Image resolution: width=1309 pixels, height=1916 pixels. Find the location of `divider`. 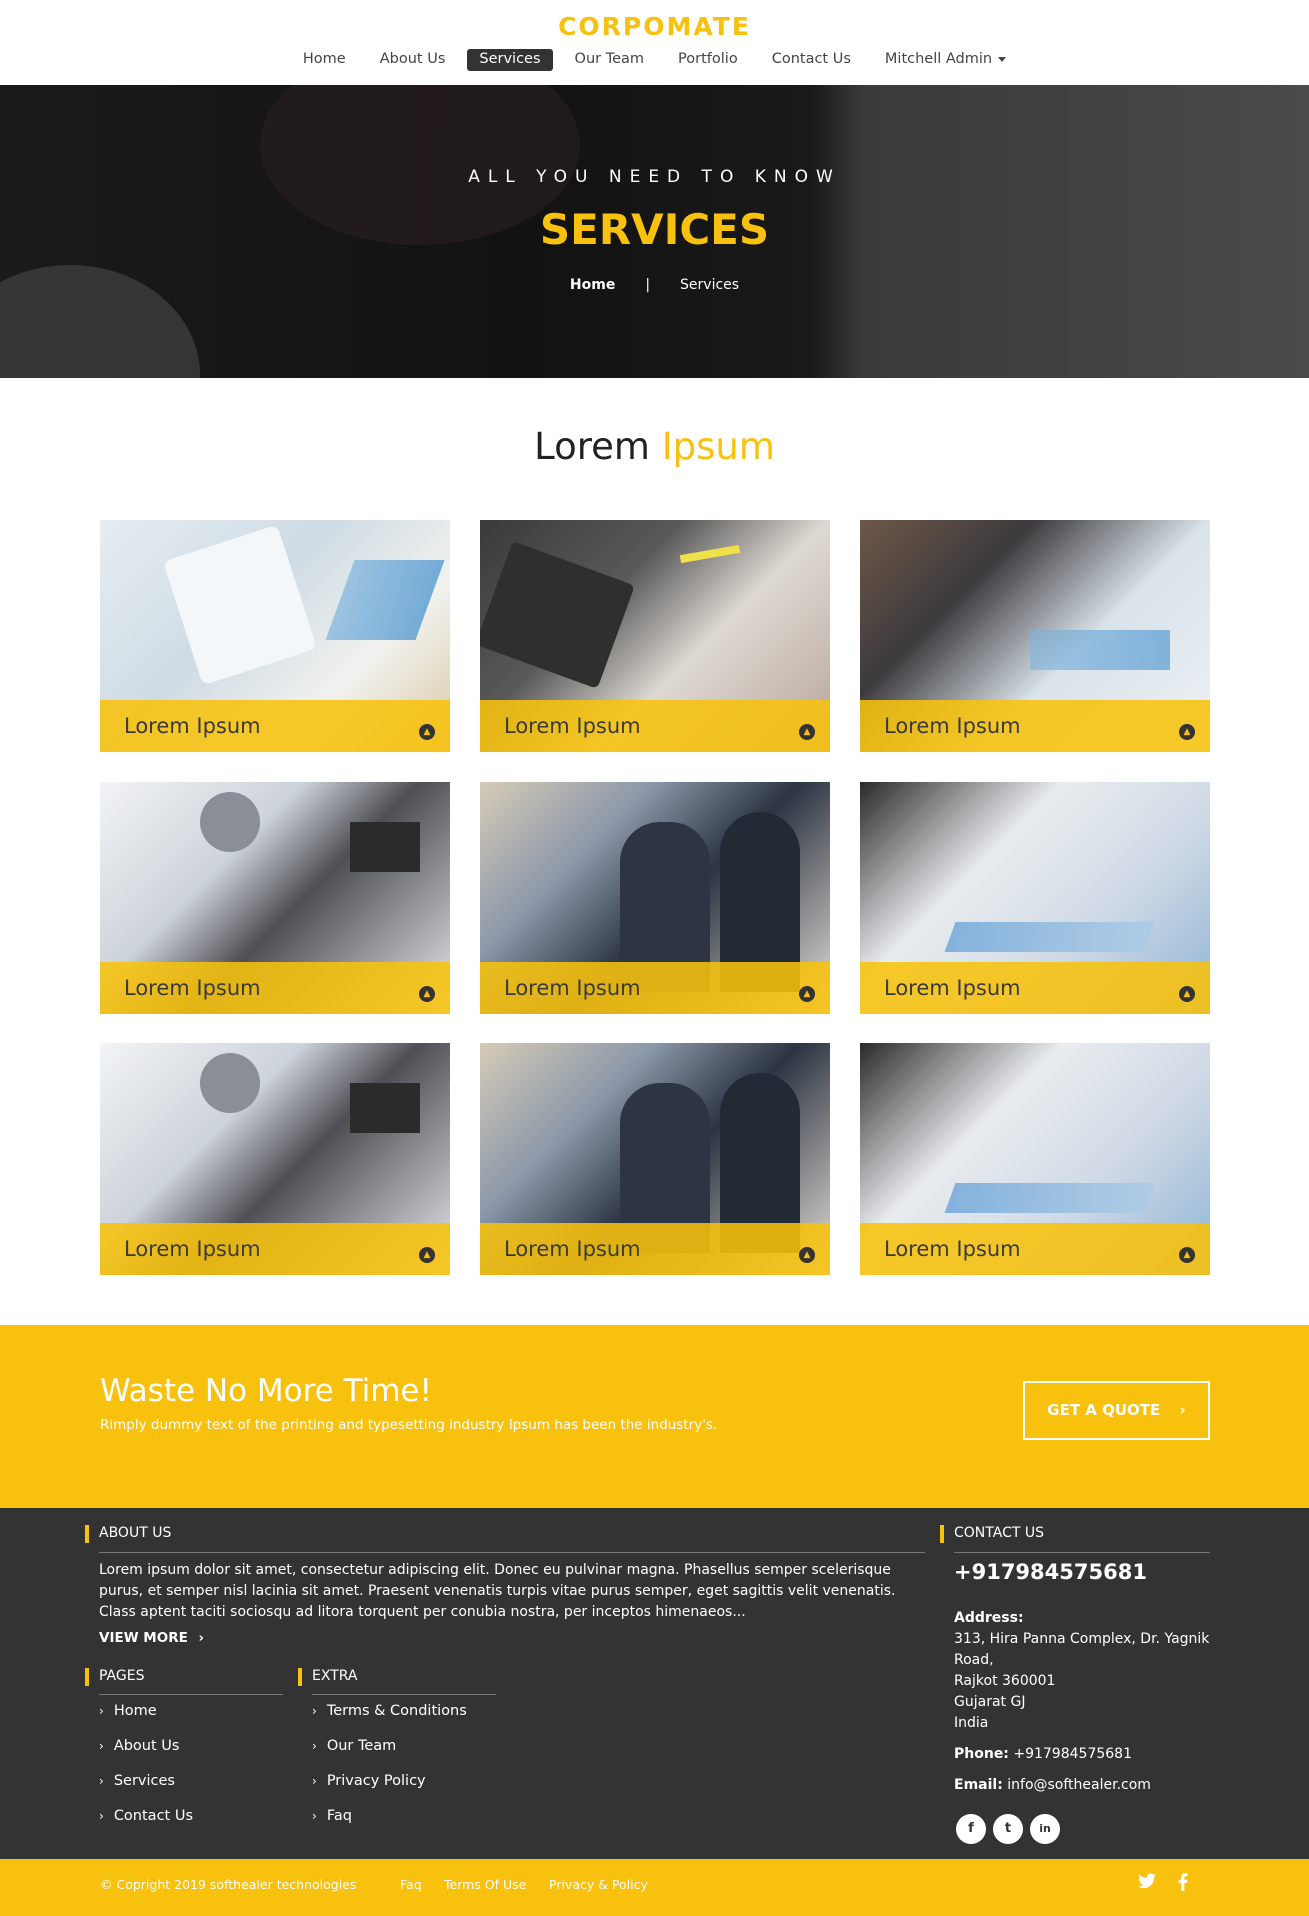

divider is located at coordinates (512, 1552).